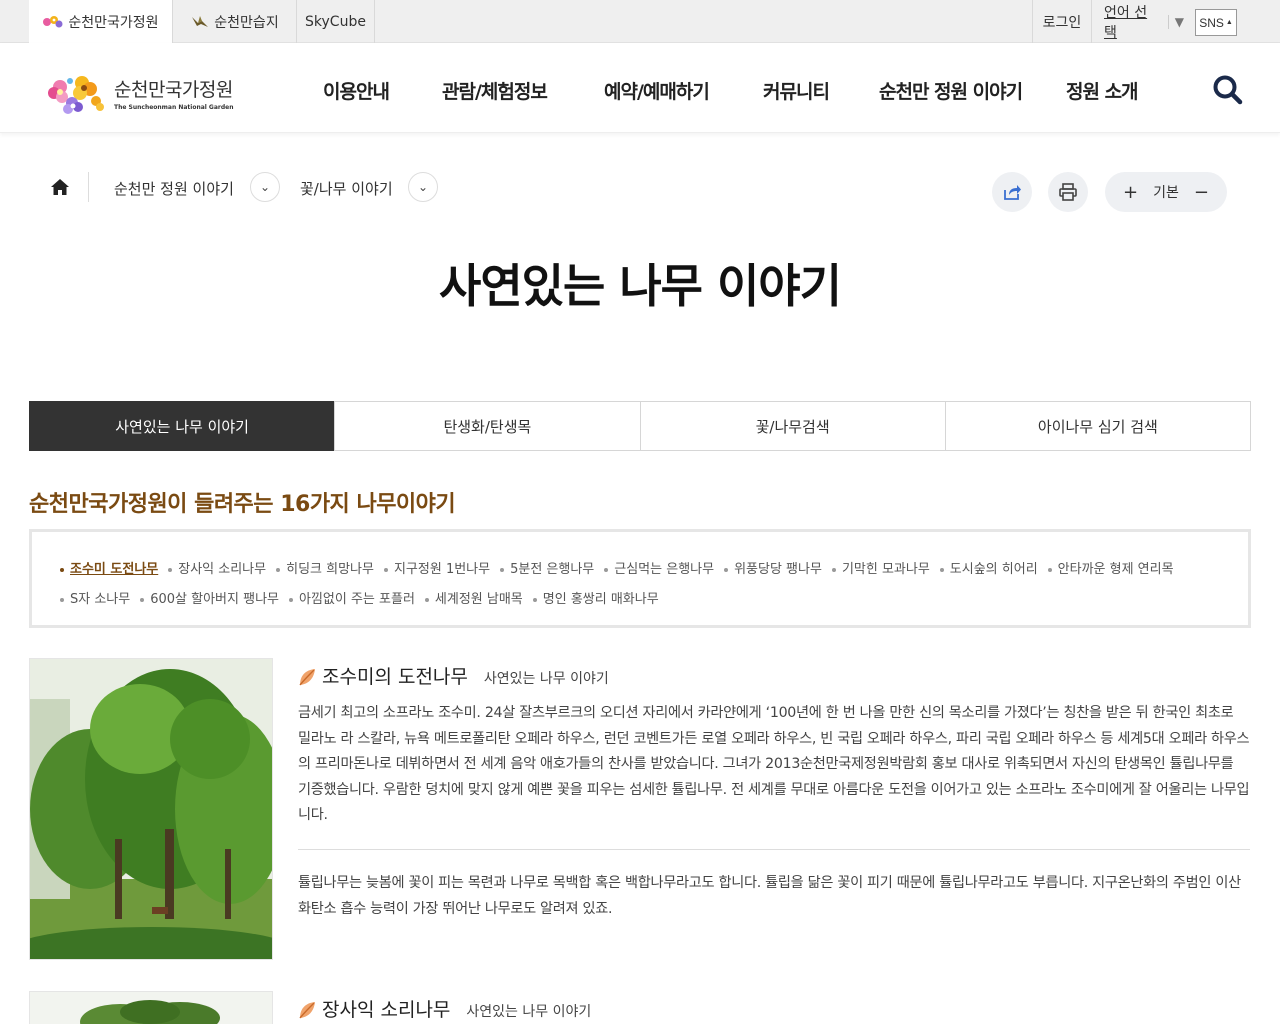 This screenshot has height=1024, width=1280. Describe the element at coordinates (95, 597) in the screenshot. I see `tree-list-item: S자 소나무` at that location.